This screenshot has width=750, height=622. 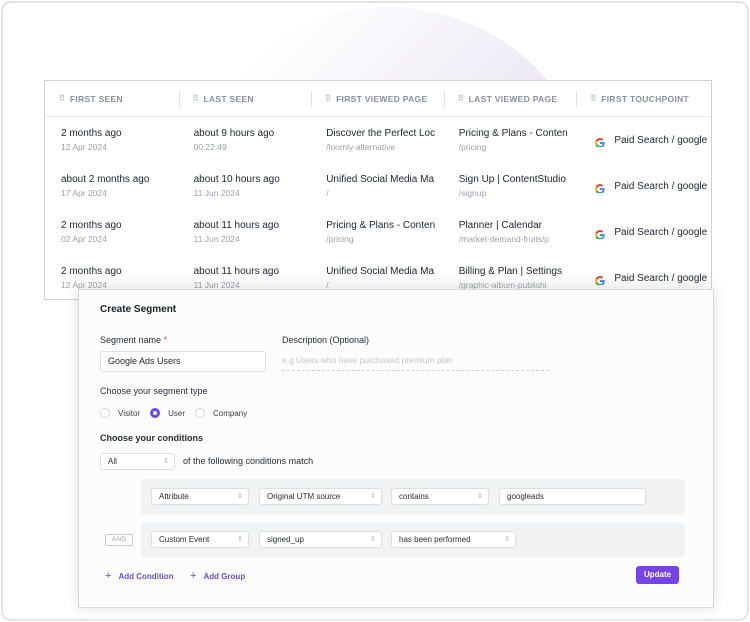 What do you see at coordinates (512, 179) in the screenshot?
I see `last-viewed-page-cell-main: Sign Up | ContentStudio` at bounding box center [512, 179].